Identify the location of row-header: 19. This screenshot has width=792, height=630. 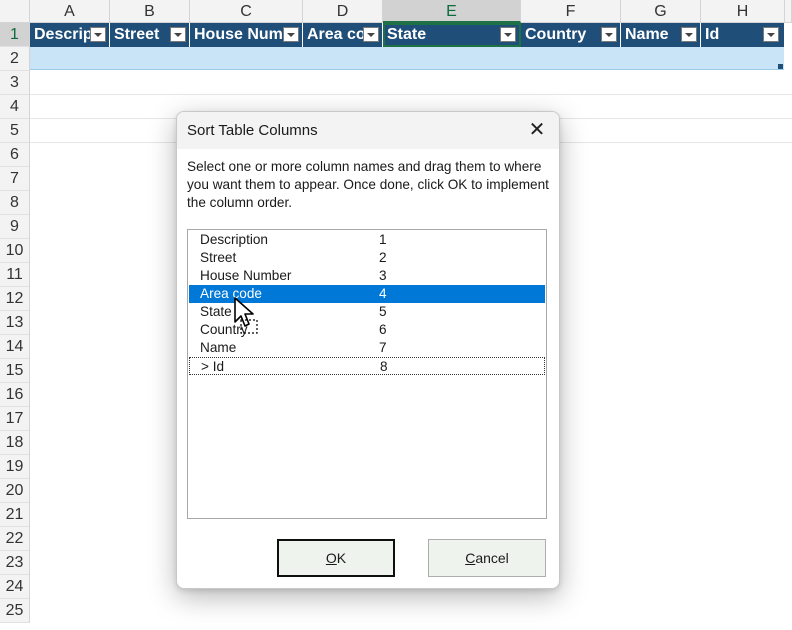
(15, 467).